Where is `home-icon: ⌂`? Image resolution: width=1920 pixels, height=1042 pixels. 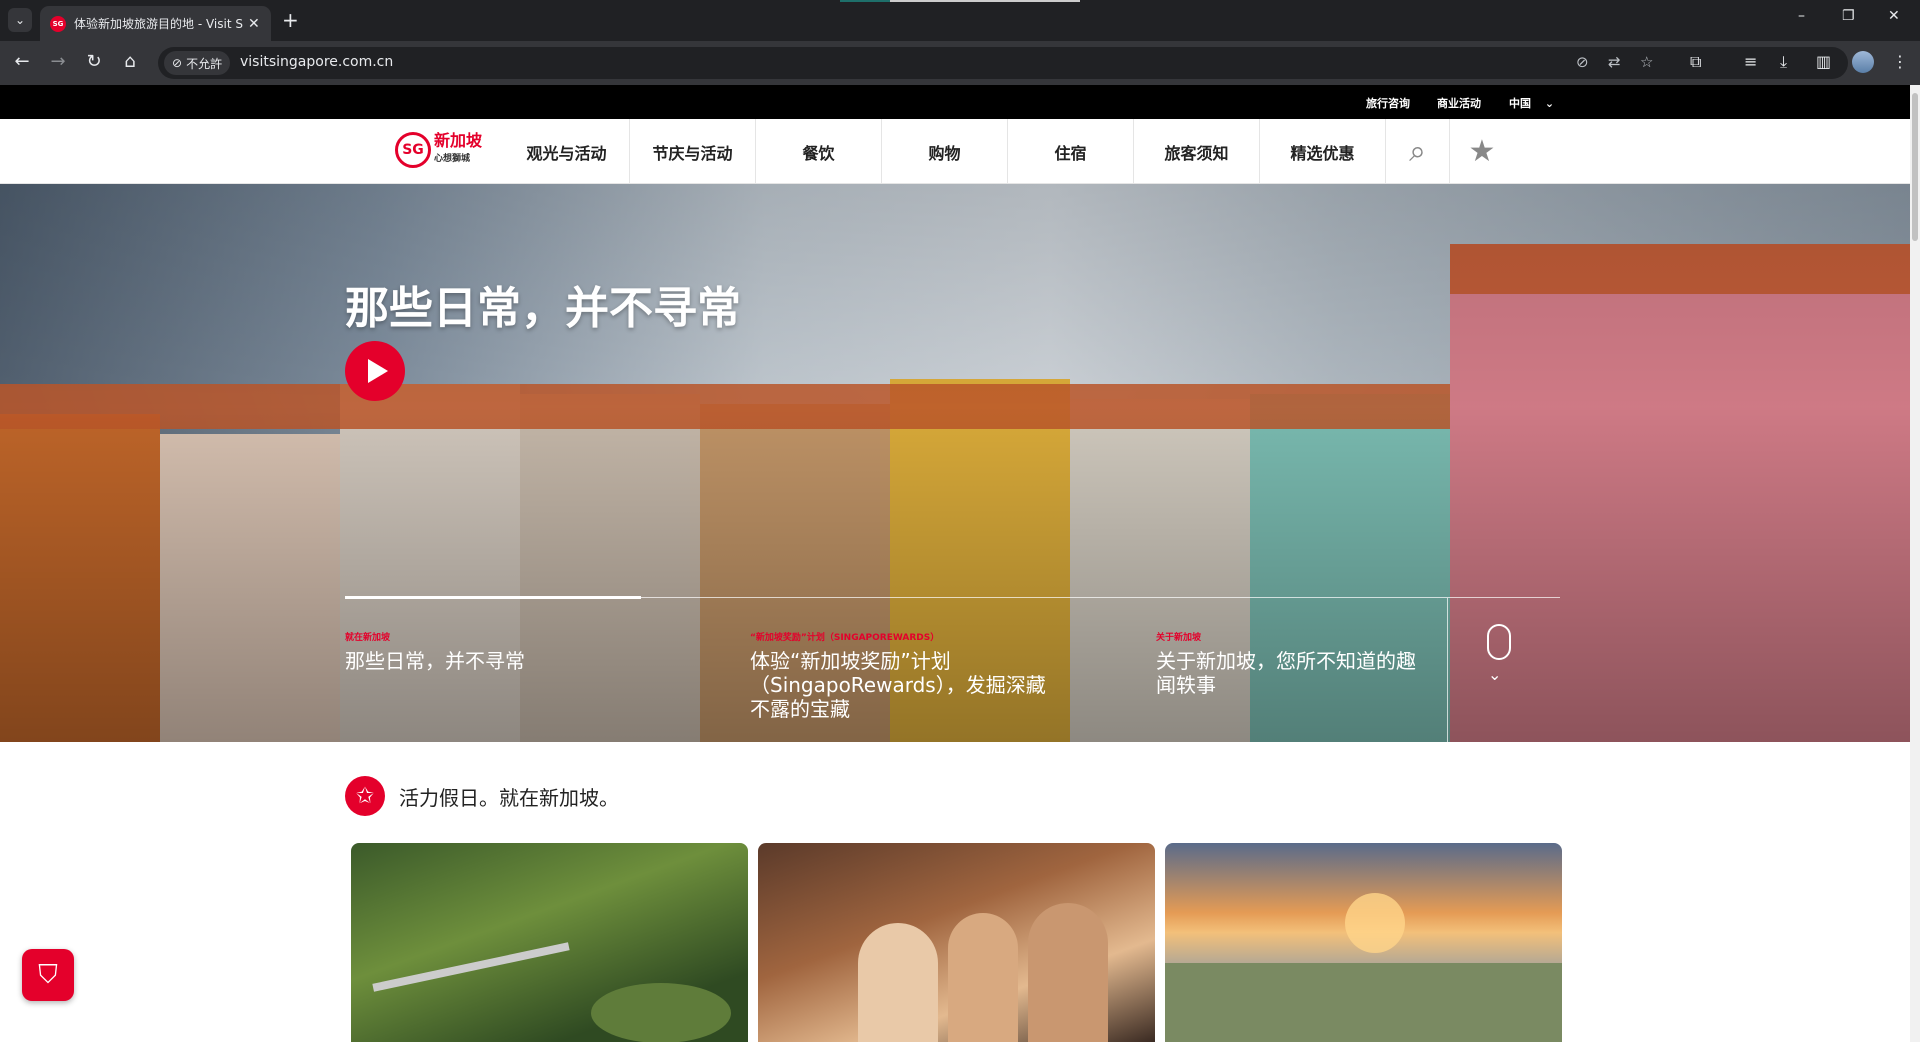 home-icon: ⌂ is located at coordinates (130, 61).